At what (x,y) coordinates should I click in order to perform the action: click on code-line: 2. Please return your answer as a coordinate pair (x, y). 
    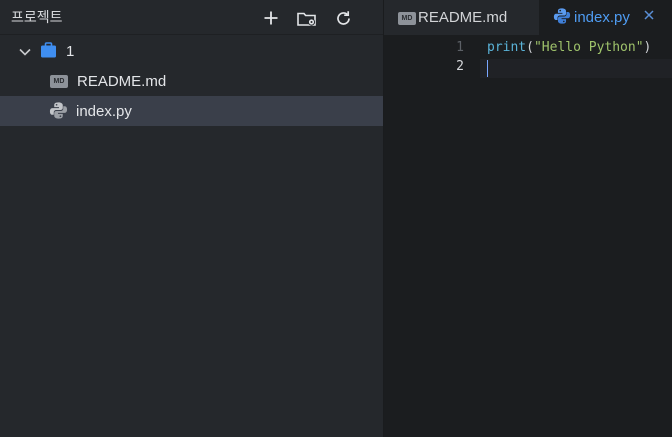
    Looking at the image, I should click on (528, 68).